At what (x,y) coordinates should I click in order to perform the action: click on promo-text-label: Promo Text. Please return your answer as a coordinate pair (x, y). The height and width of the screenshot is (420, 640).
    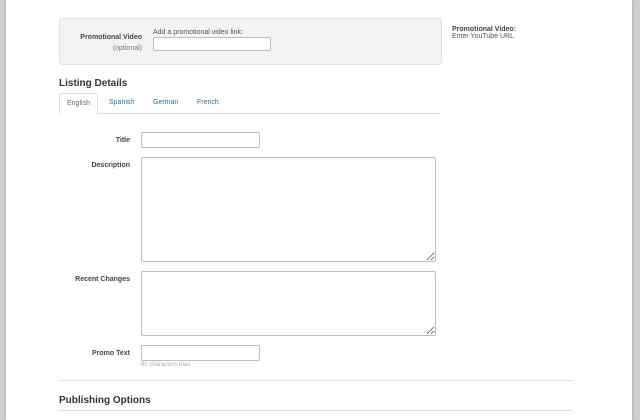
    Looking at the image, I should click on (111, 353).